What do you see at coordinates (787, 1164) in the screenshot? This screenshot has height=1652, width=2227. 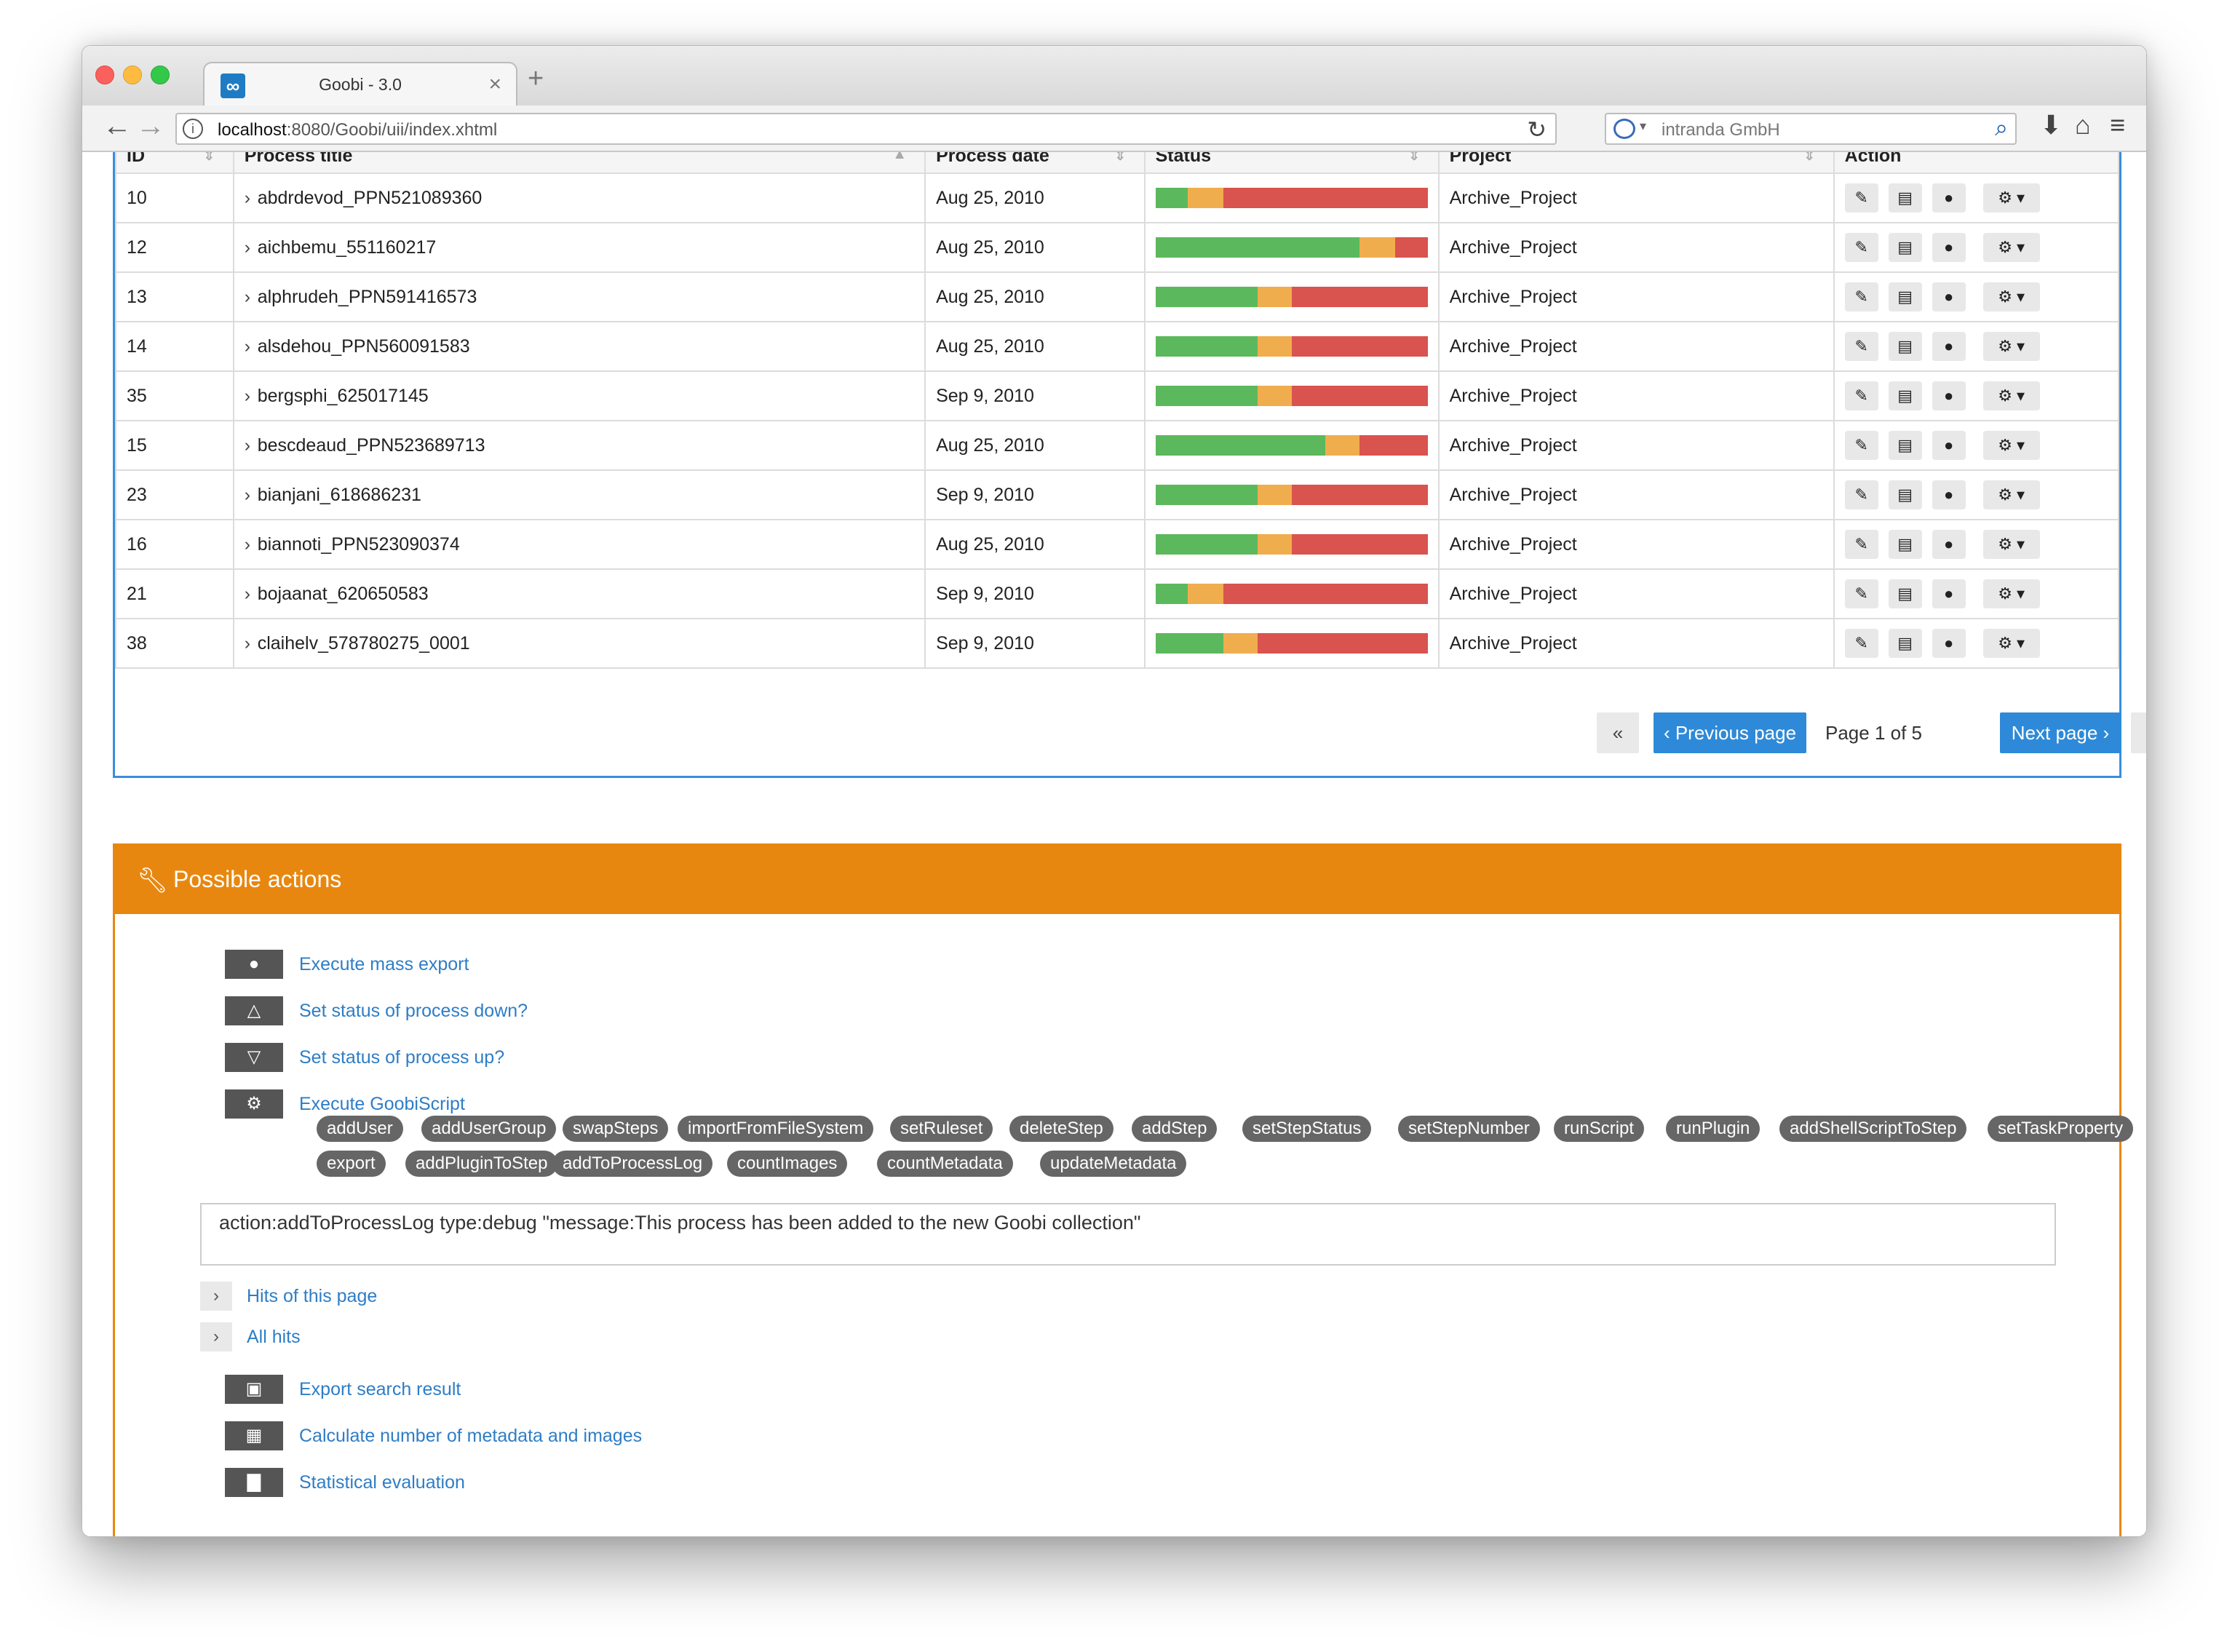 I see `goobiscript-tag: countImages` at bounding box center [787, 1164].